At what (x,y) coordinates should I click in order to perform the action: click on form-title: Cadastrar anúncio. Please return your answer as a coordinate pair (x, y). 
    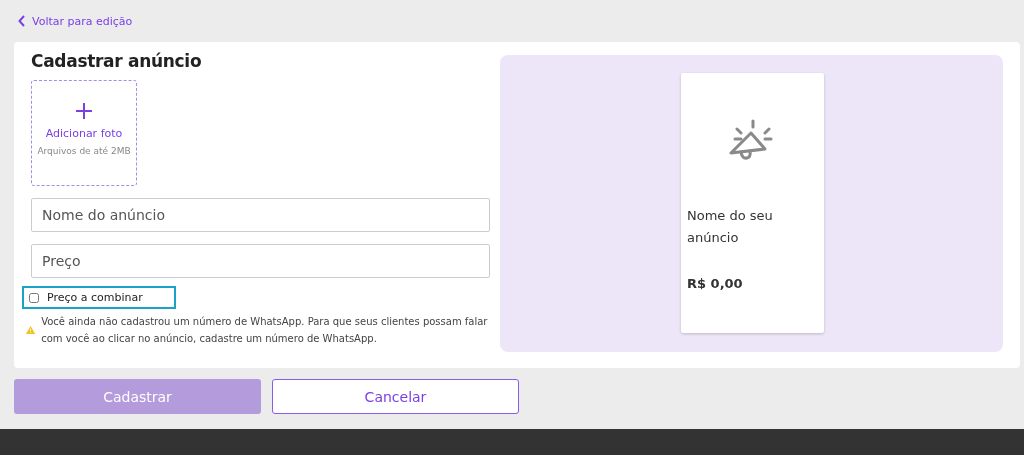
    Looking at the image, I should click on (117, 61).